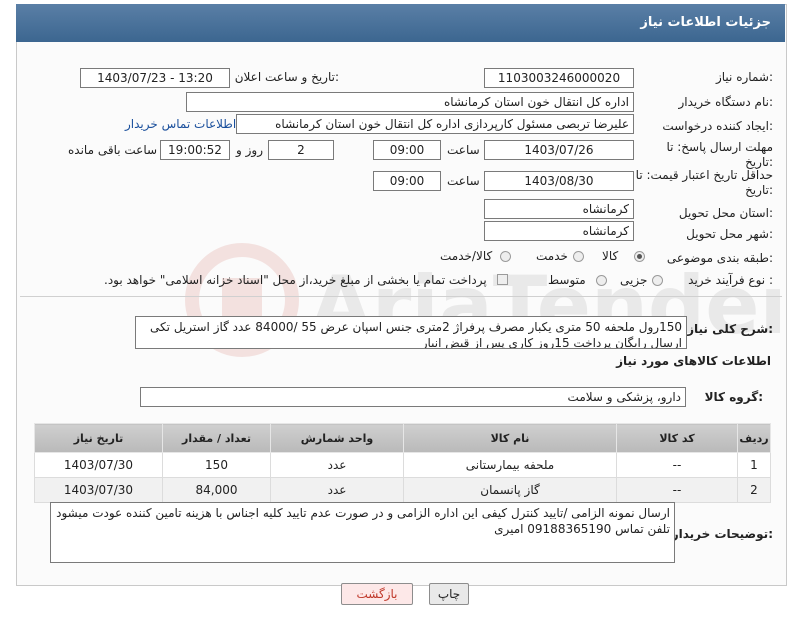 This screenshot has height=620, width=789. I want to click on need-number-field: 1103003246000020, so click(559, 78).